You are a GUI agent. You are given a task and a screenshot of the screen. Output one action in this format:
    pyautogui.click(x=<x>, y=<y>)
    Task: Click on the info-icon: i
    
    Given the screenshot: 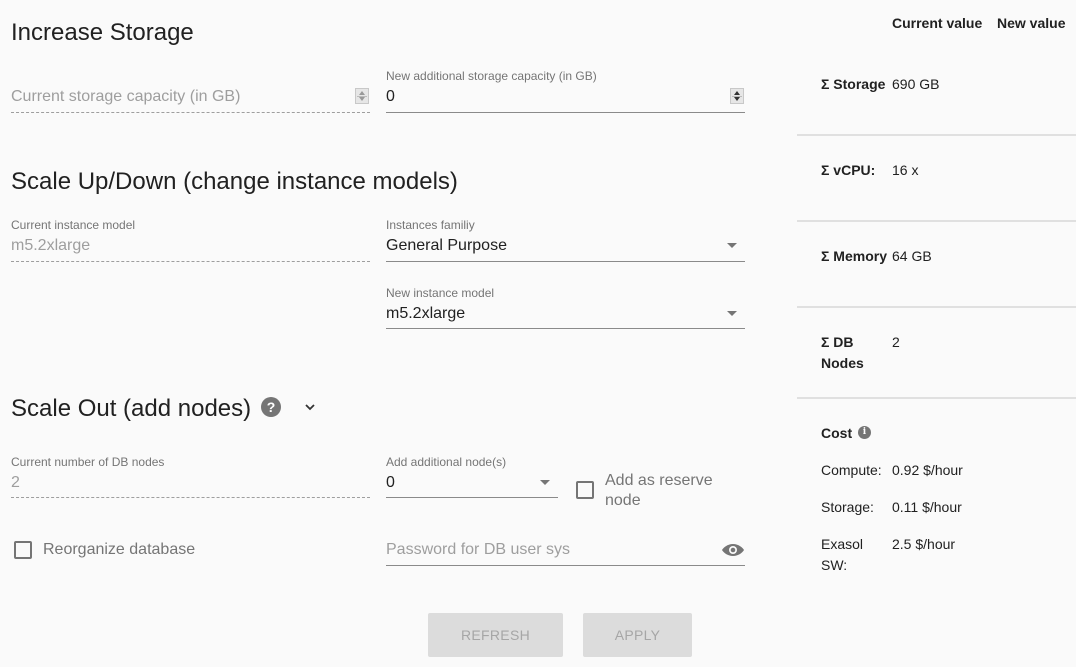 What is the action you would take?
    pyautogui.click(x=864, y=432)
    